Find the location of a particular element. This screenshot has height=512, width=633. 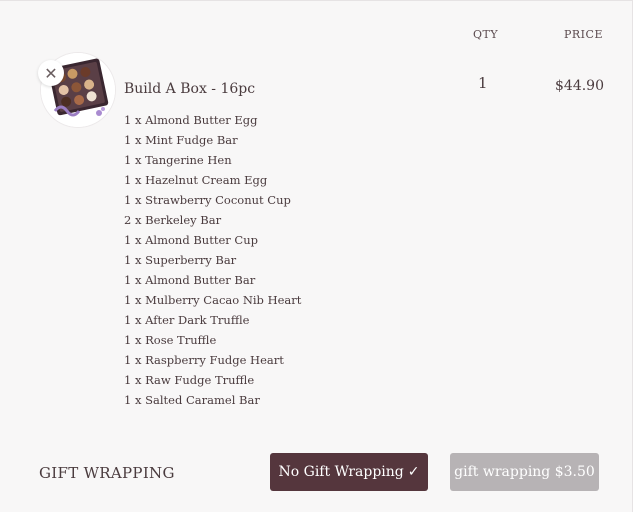

gift-wrapping-option-label: gift wrapping $3.50 is located at coordinates (524, 472).